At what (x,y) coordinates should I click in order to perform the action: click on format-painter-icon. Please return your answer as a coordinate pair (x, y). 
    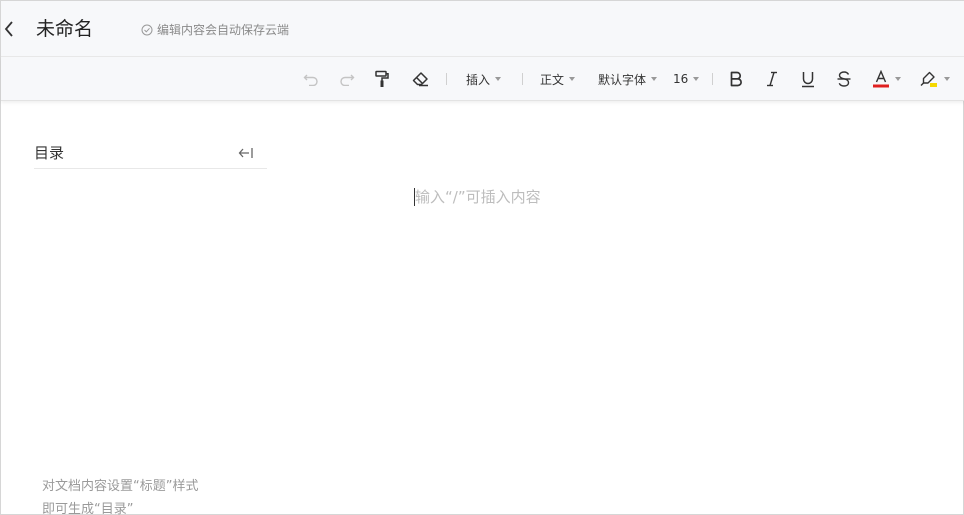
    Looking at the image, I should click on (382, 78).